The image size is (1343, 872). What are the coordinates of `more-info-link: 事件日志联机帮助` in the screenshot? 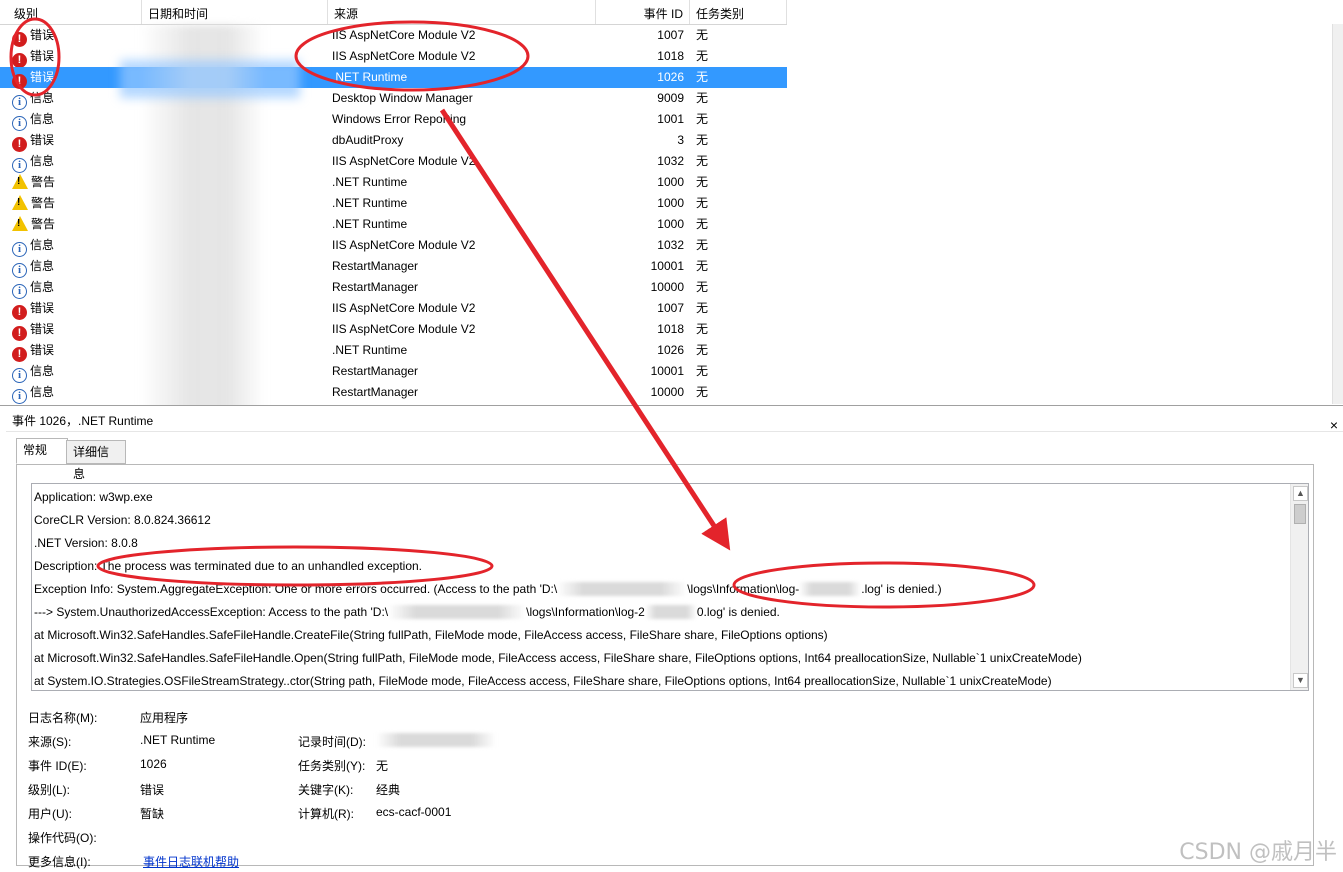 It's located at (191, 861).